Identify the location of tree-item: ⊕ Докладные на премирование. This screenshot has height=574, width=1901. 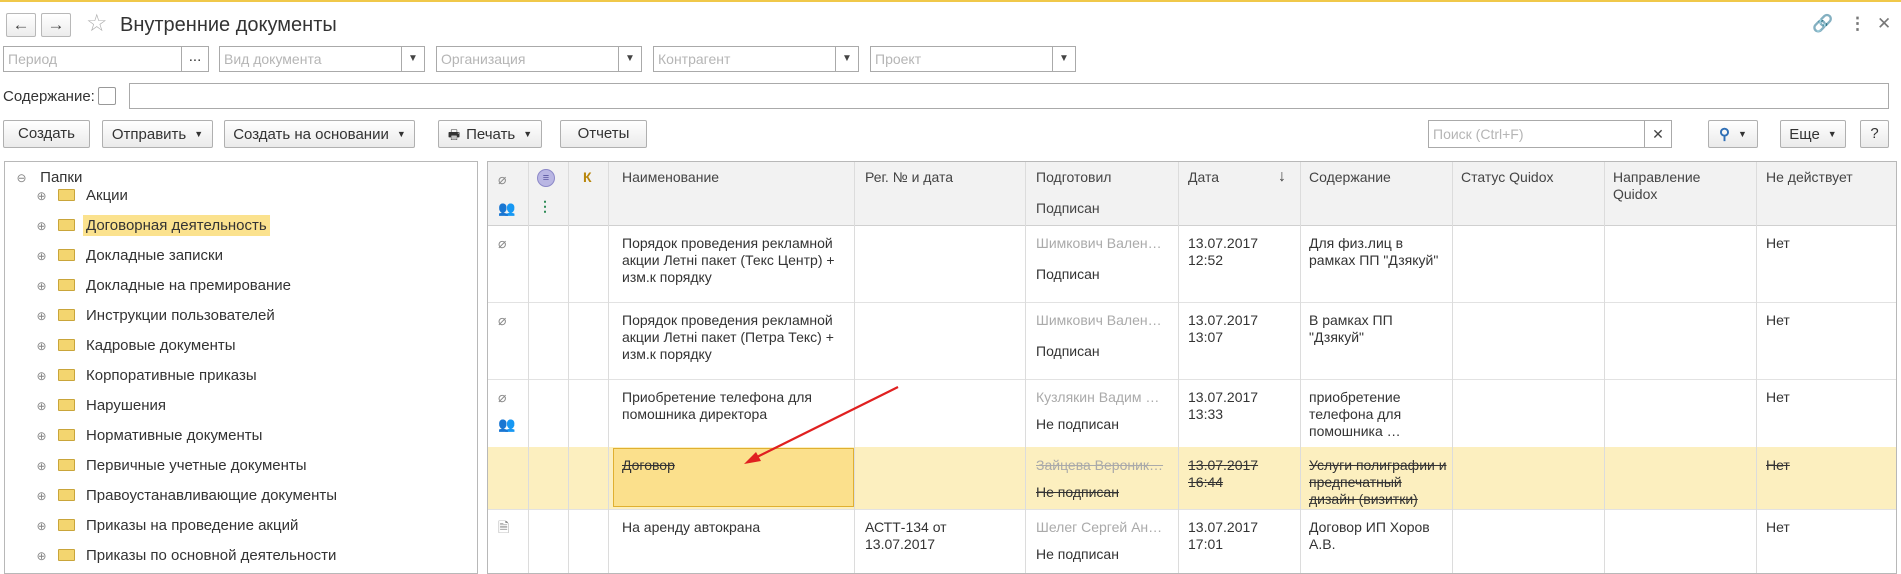
(164, 290).